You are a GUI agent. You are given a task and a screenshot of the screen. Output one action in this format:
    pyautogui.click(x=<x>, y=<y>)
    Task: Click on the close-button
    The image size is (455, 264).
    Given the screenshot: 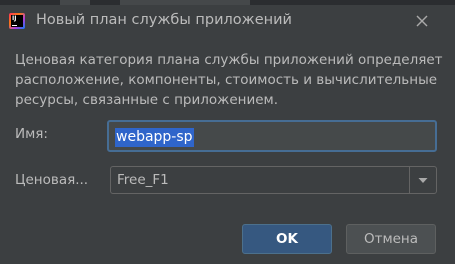 What is the action you would take?
    pyautogui.click(x=422, y=21)
    